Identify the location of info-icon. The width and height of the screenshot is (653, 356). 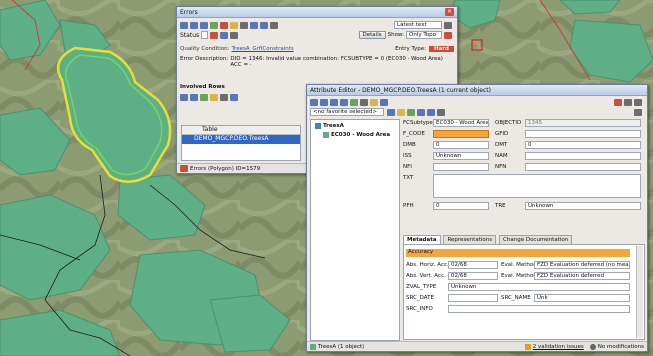
(592, 346).